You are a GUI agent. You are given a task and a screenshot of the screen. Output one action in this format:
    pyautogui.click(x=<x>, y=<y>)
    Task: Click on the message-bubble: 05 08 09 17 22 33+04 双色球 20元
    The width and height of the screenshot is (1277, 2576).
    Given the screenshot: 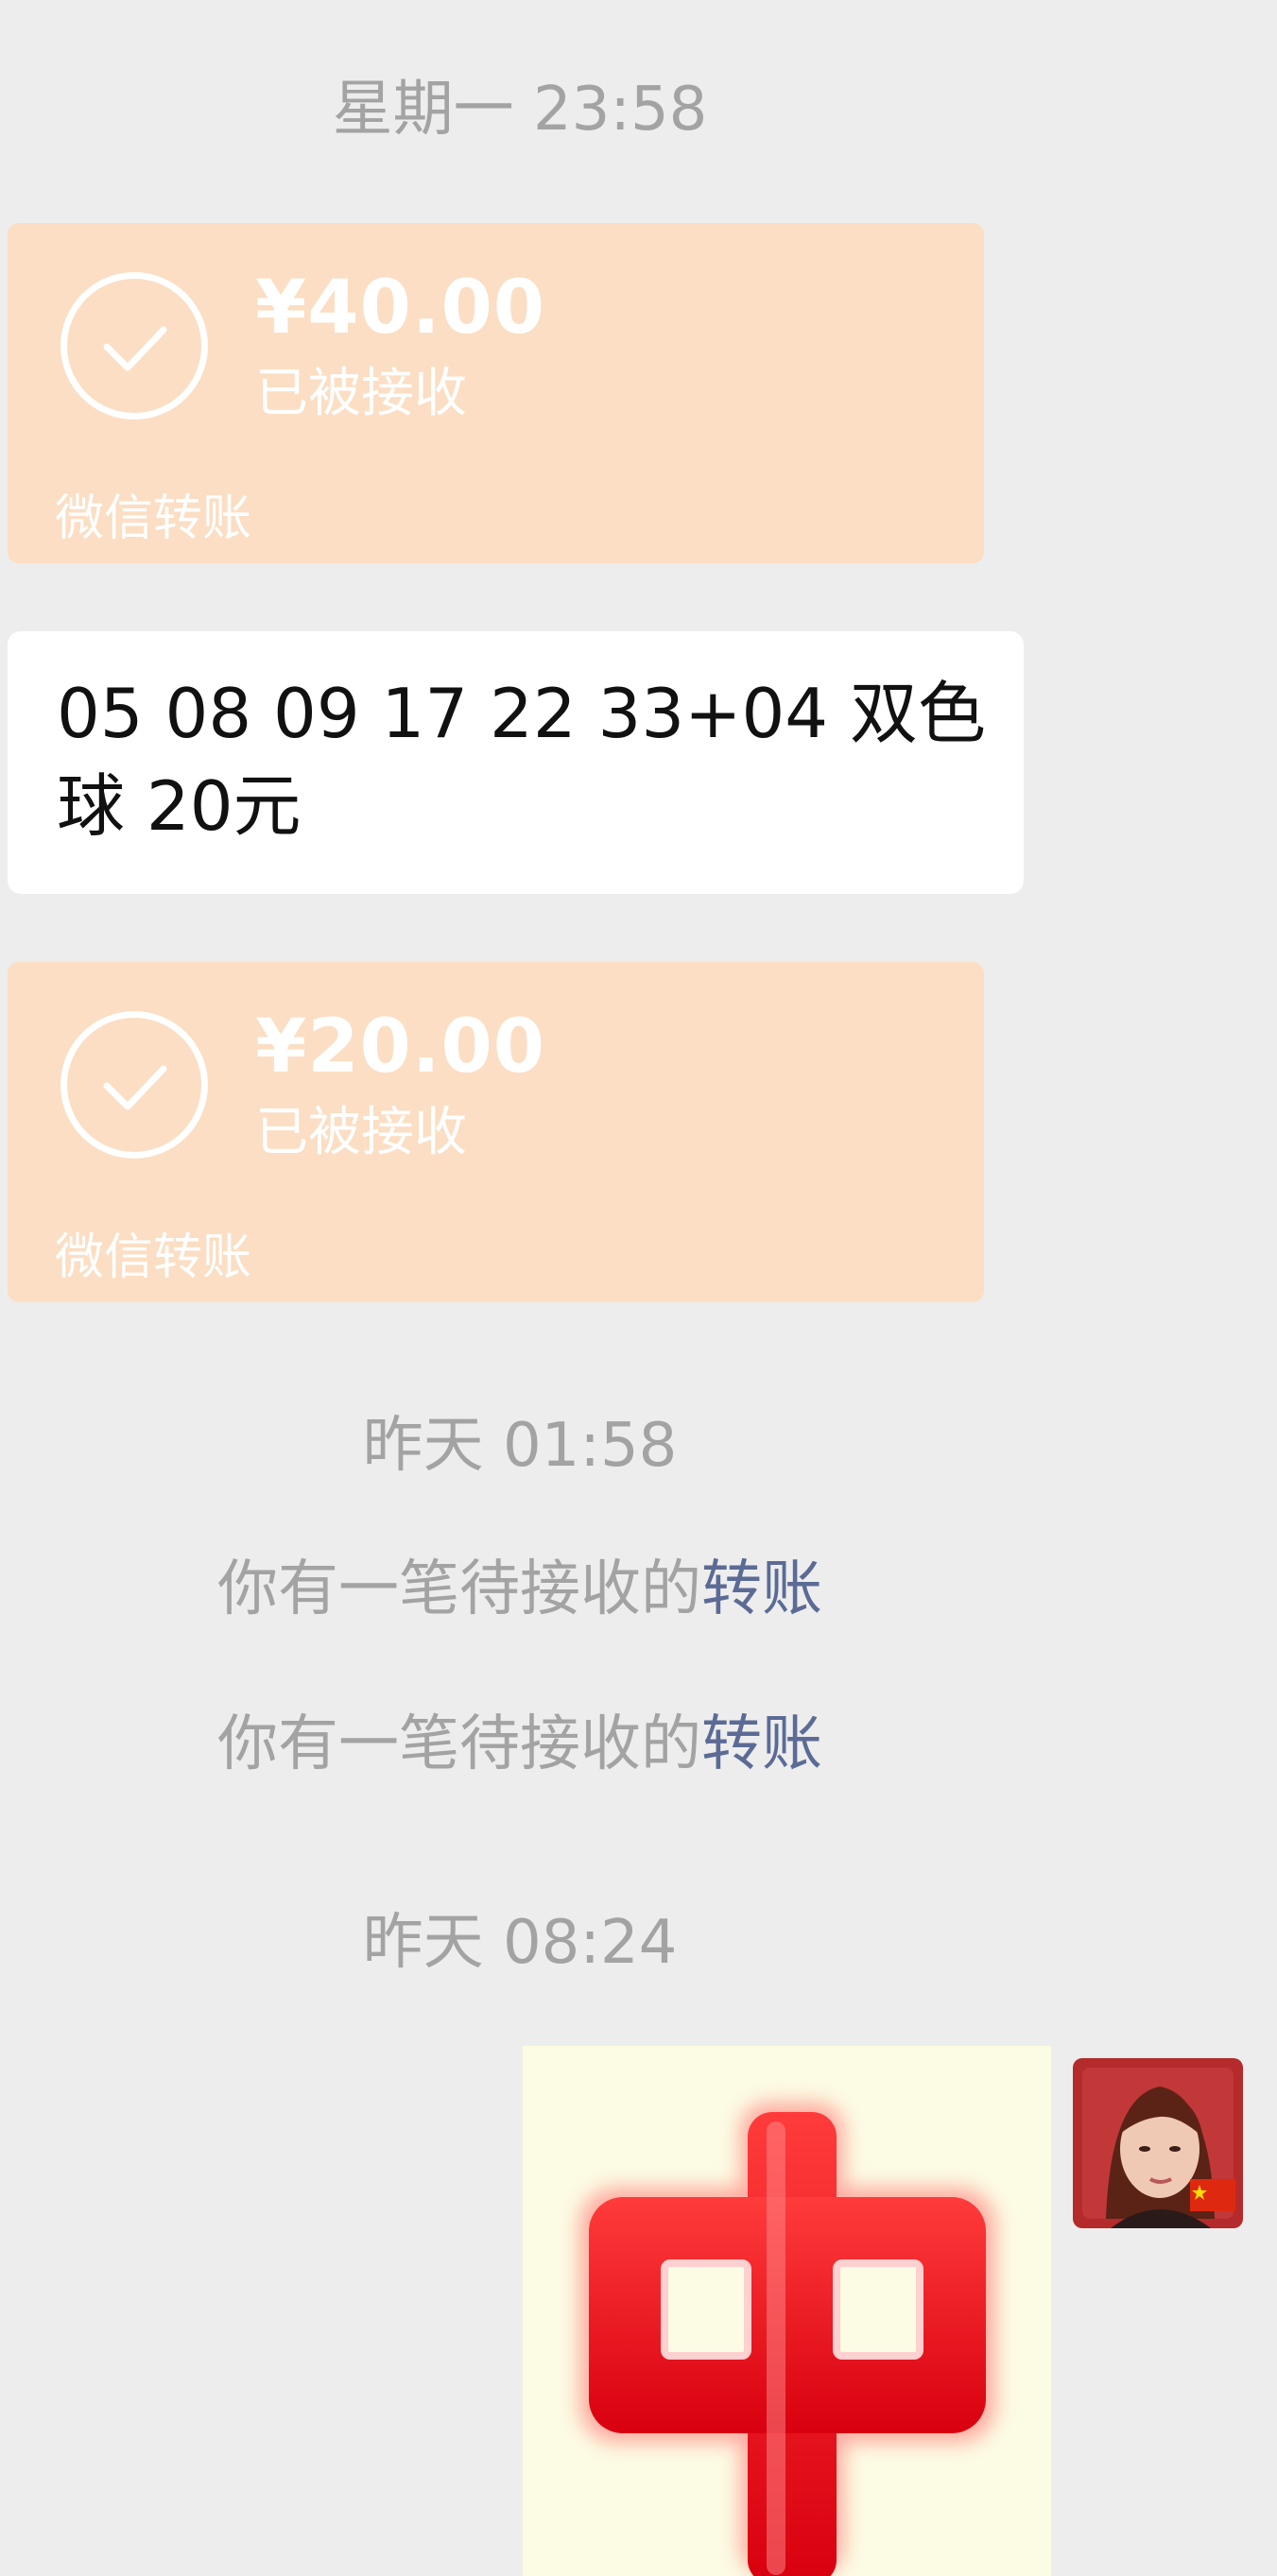 What is the action you would take?
    pyautogui.click(x=516, y=762)
    